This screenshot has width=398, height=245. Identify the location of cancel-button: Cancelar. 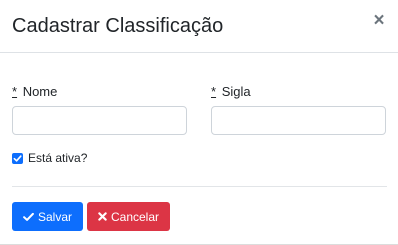
(128, 216).